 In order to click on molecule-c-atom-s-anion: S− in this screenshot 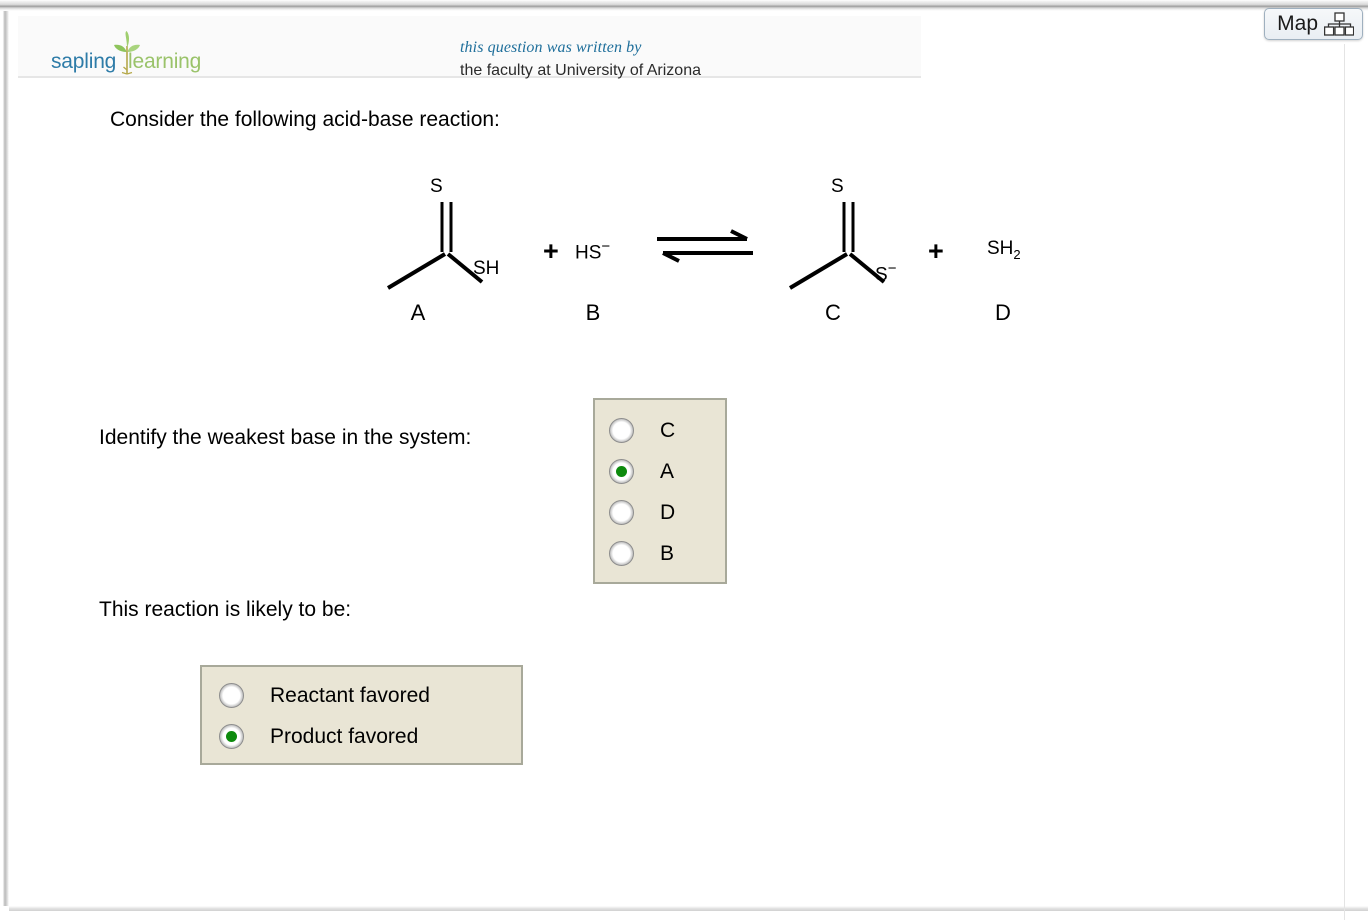, I will do `click(886, 273)`.